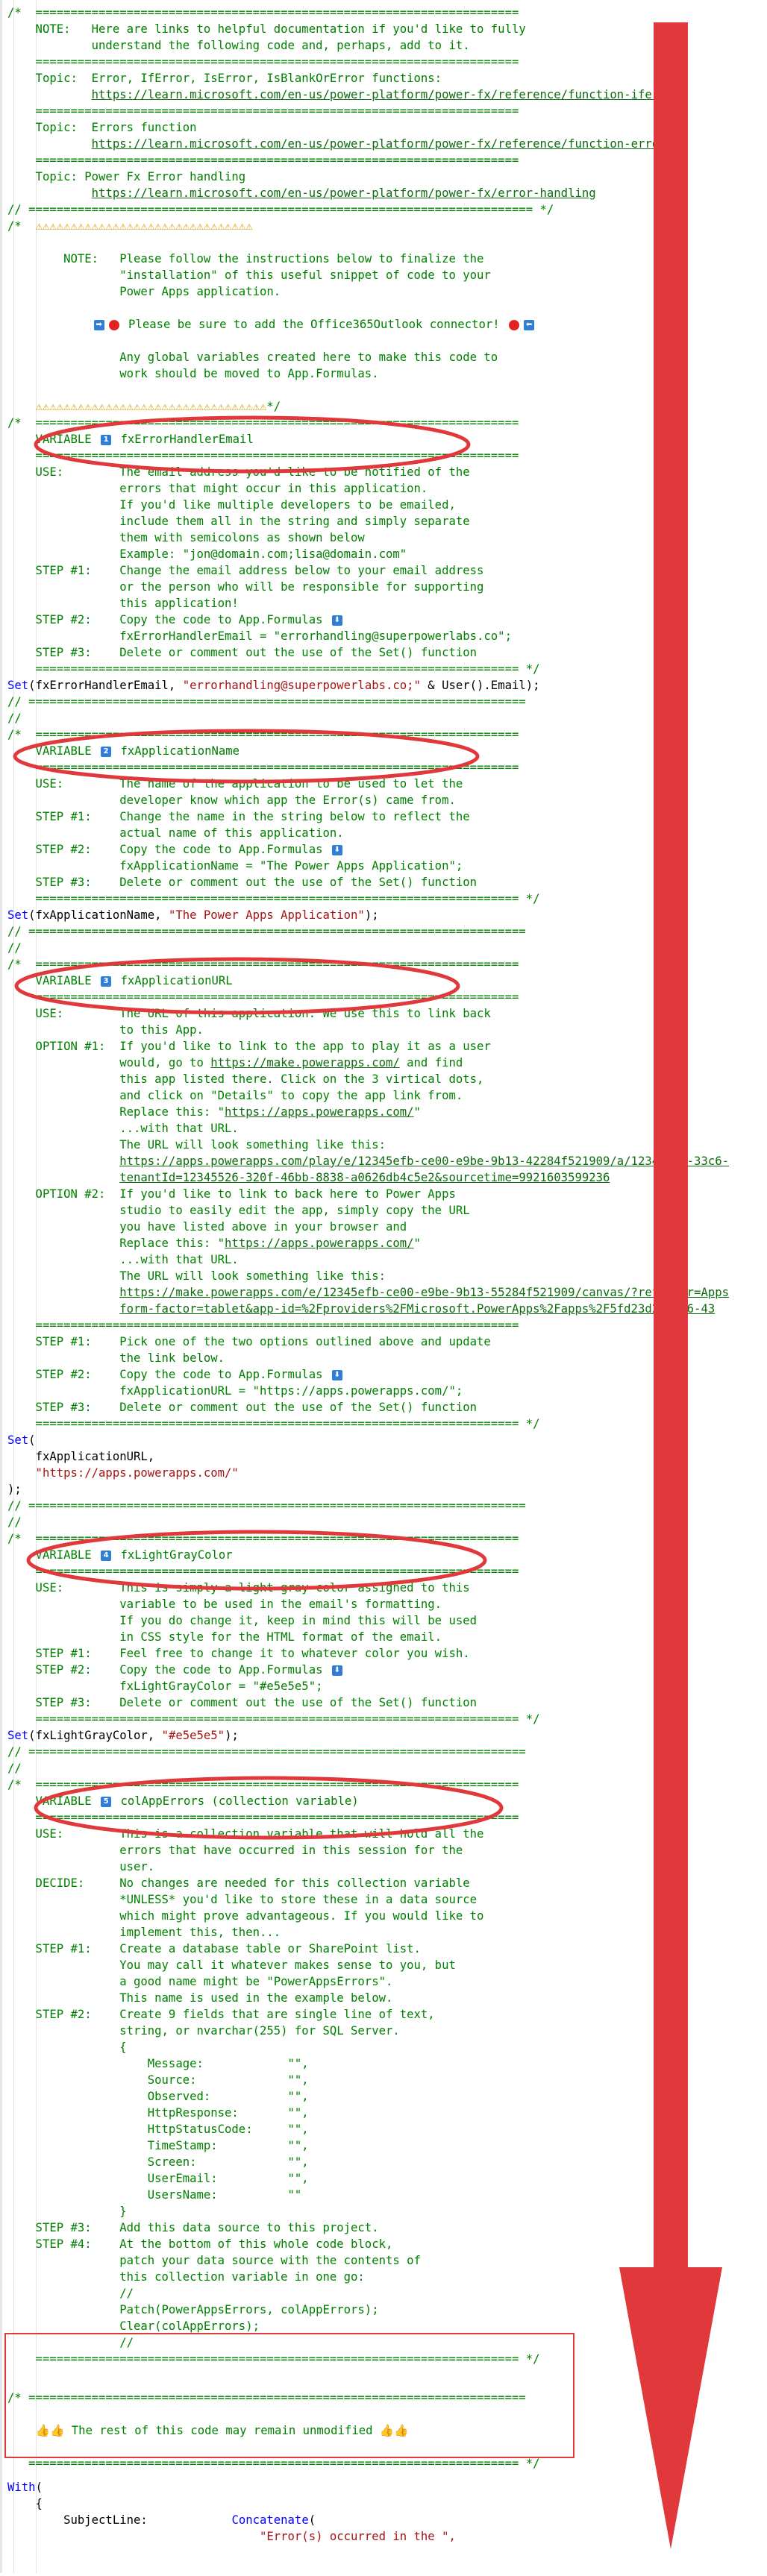 This screenshot has height=2576, width=767. What do you see at coordinates (158, 2129) in the screenshot?
I see `code-line: HttpStatusCode: "",` at bounding box center [158, 2129].